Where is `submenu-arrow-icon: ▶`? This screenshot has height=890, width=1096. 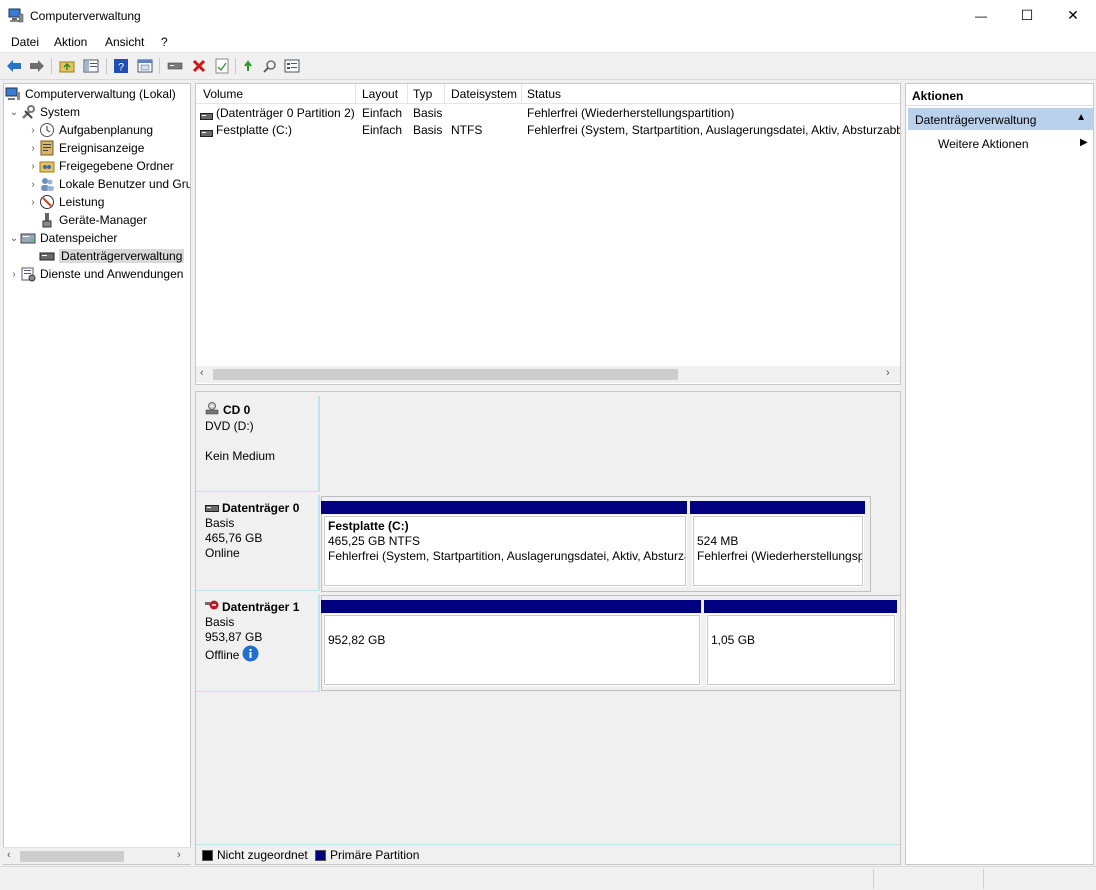 submenu-arrow-icon: ▶ is located at coordinates (1084, 142).